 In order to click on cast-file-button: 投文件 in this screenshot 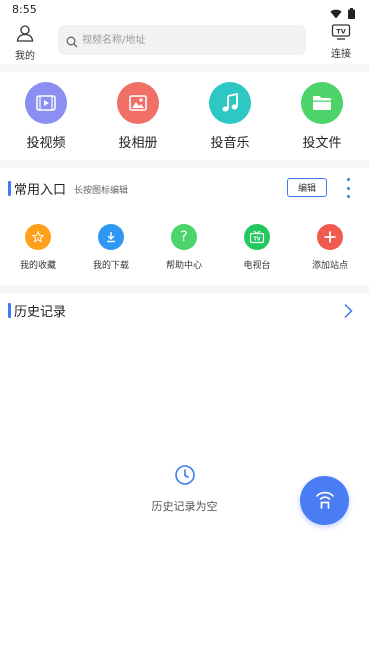, I will do `click(322, 116)`.